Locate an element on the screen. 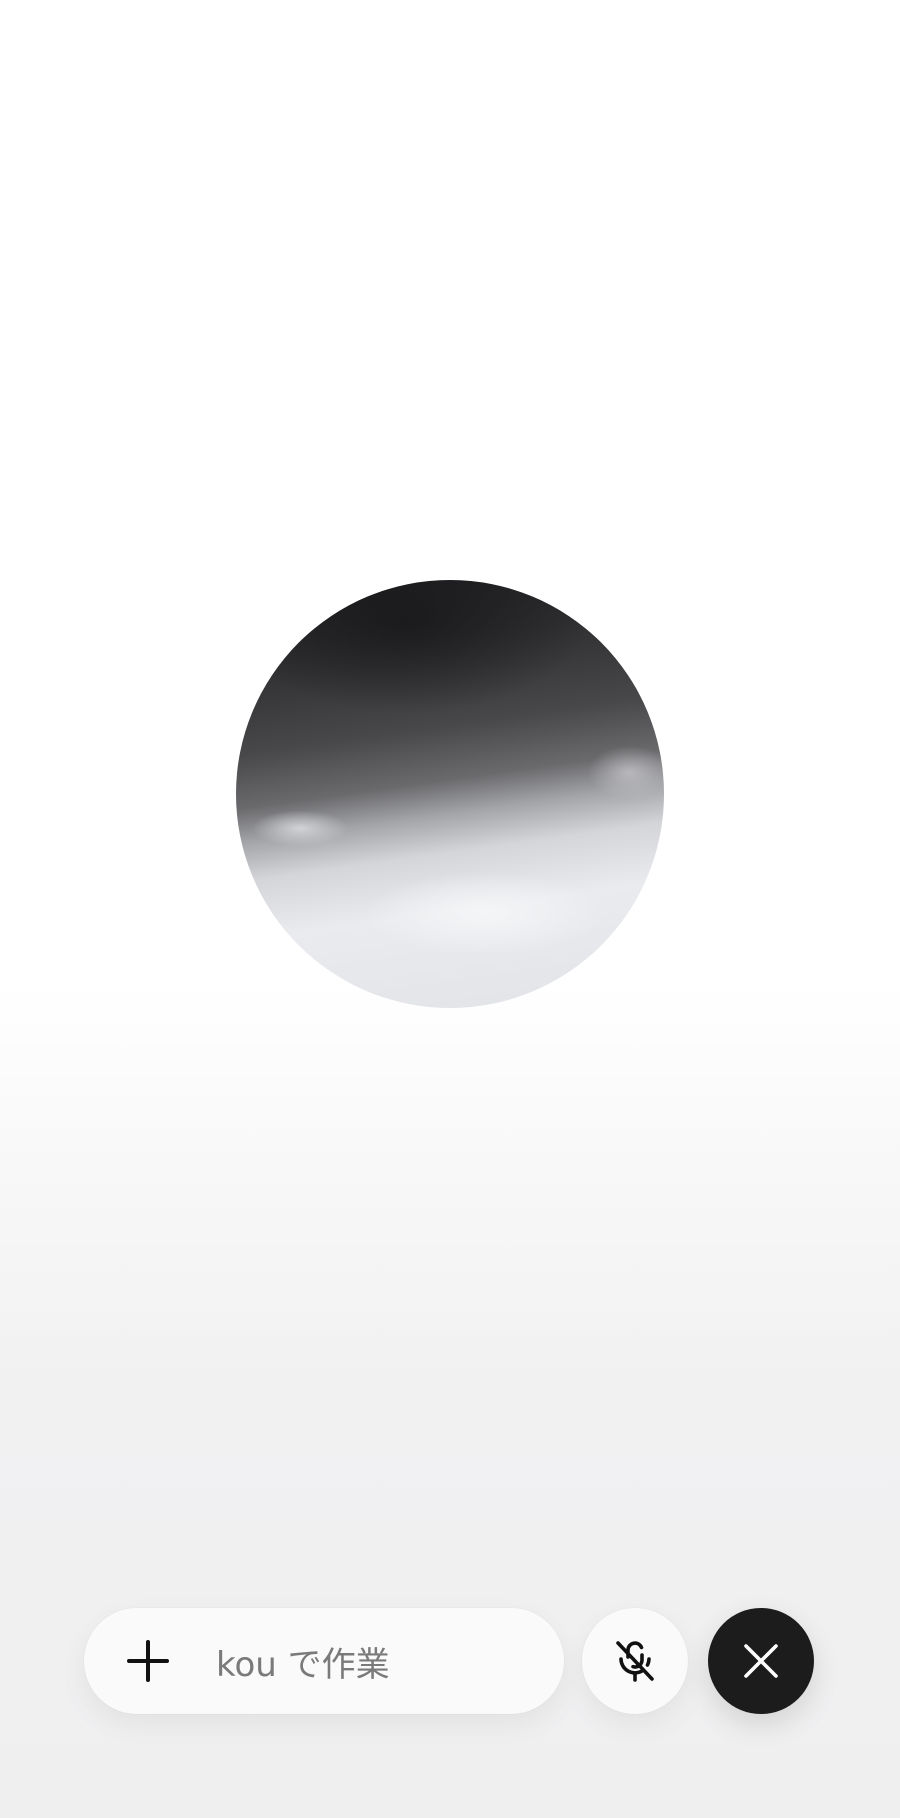 Image resolution: width=900 pixels, height=1818 pixels. add-button is located at coordinates (148, 1661).